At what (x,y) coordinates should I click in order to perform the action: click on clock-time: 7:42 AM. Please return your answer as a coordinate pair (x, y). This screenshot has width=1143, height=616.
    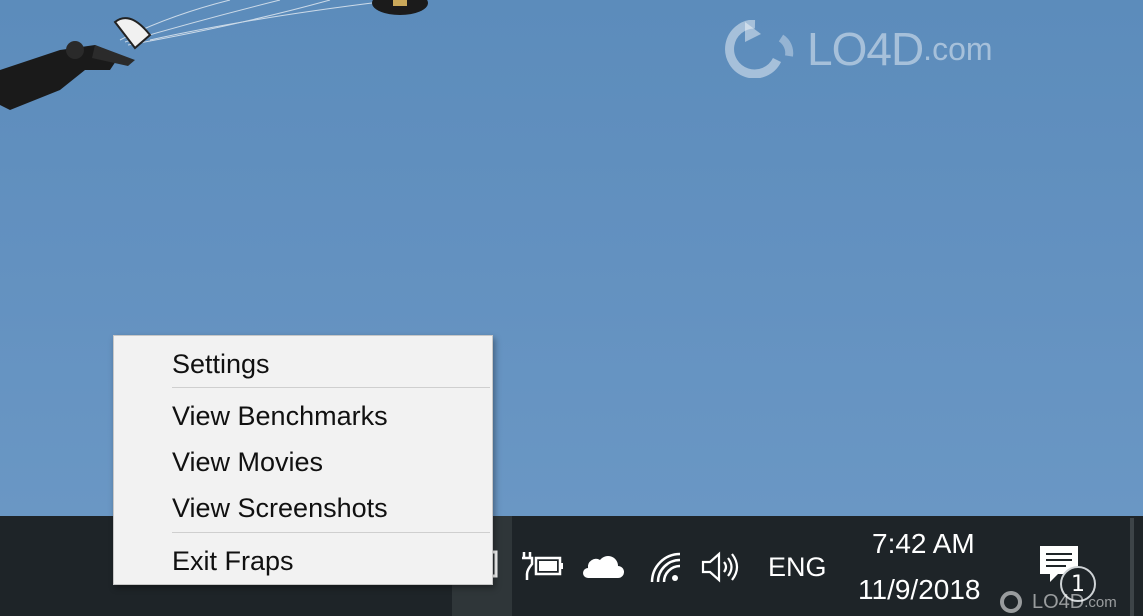
    Looking at the image, I should click on (923, 544).